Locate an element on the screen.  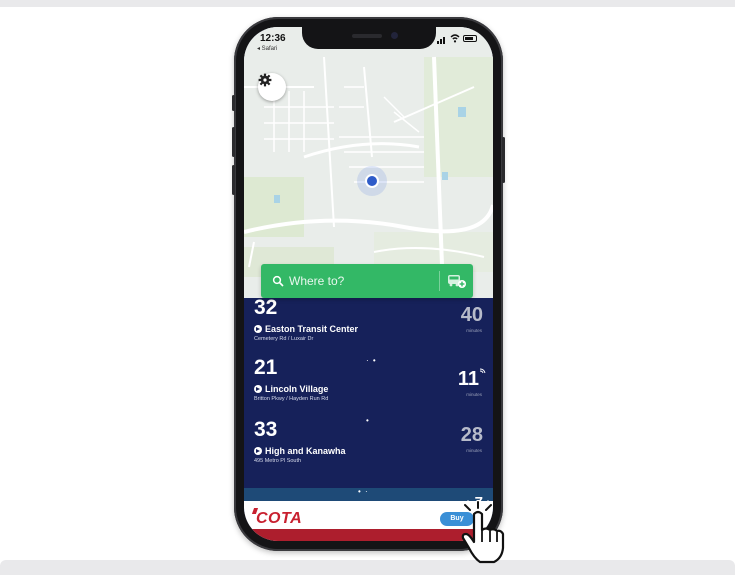
mute-switch is located at coordinates (233, 103).